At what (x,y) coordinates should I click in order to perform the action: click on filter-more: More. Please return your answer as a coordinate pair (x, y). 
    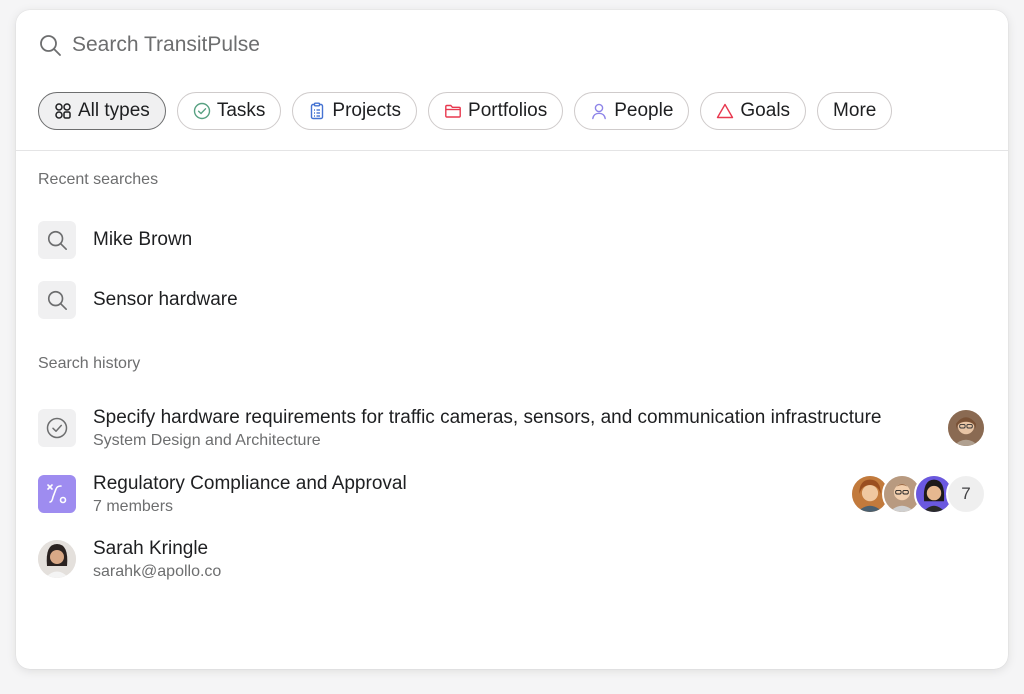
    Looking at the image, I should click on (855, 111).